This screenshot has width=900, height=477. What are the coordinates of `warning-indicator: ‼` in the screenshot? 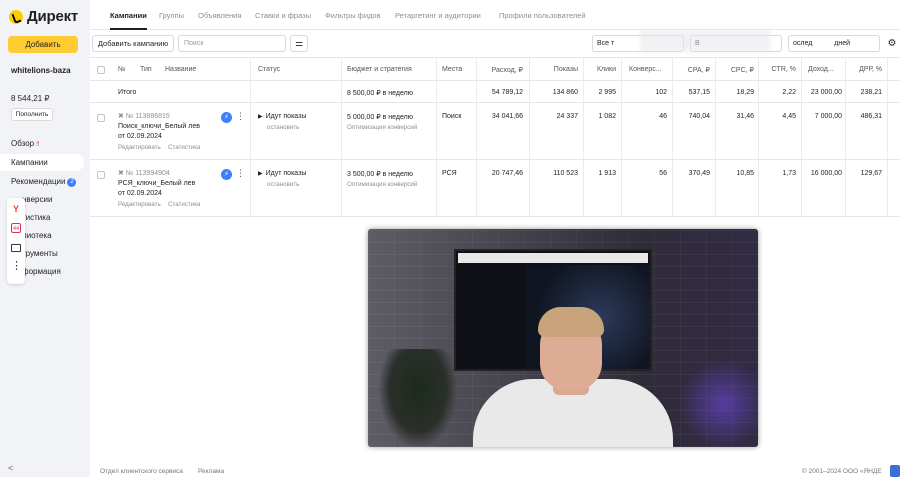 It's located at (38, 144).